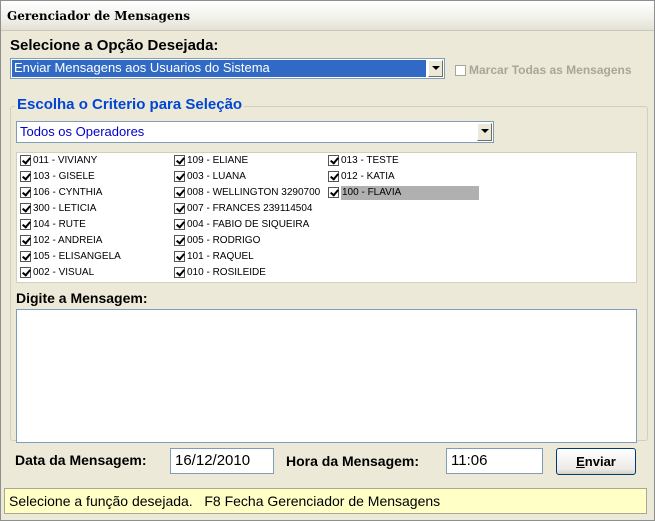 This screenshot has width=655, height=521. Describe the element at coordinates (217, 241) in the screenshot. I see `operator-item: 005 - RODRIGO` at that location.